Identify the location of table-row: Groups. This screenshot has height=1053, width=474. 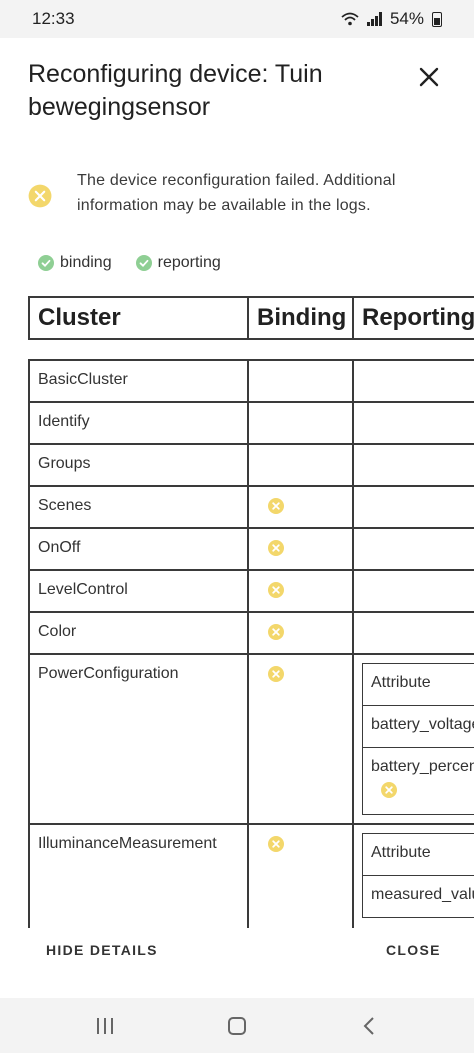
(251, 465).